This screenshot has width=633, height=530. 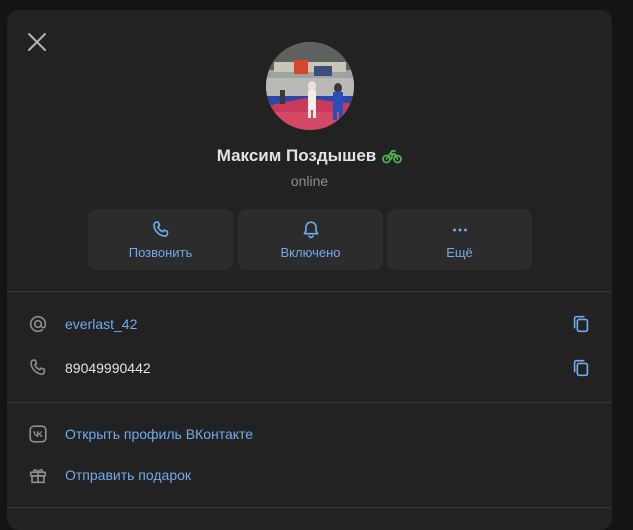 I want to click on phone-row: 89049990442, so click(x=309, y=368).